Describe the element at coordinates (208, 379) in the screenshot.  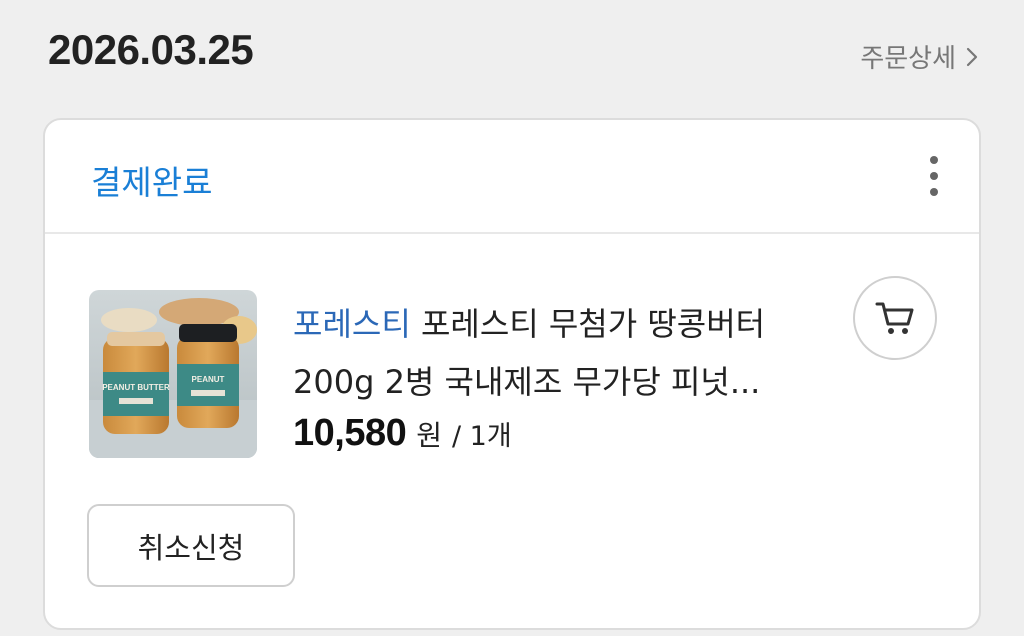
I see `svg-text: PEANUT` at that location.